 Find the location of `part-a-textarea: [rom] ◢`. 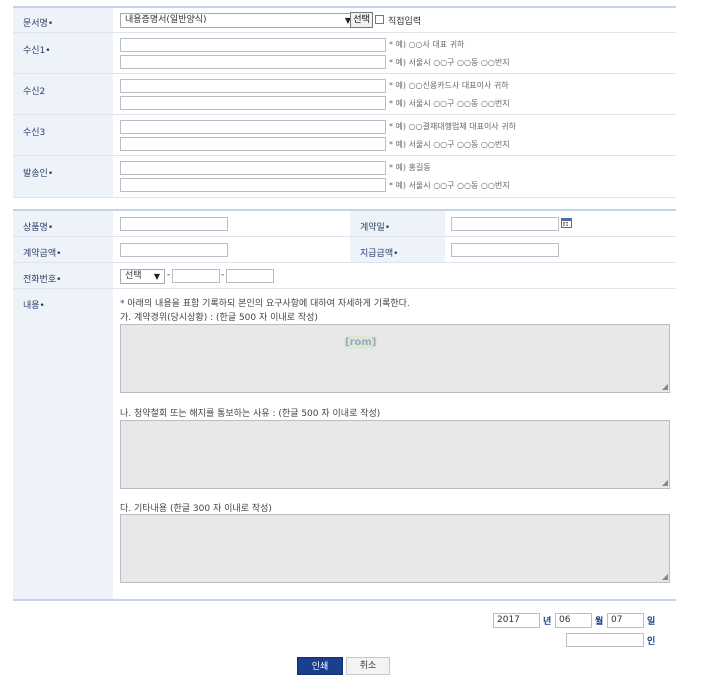

part-a-textarea: [rom] ◢ is located at coordinates (395, 358).